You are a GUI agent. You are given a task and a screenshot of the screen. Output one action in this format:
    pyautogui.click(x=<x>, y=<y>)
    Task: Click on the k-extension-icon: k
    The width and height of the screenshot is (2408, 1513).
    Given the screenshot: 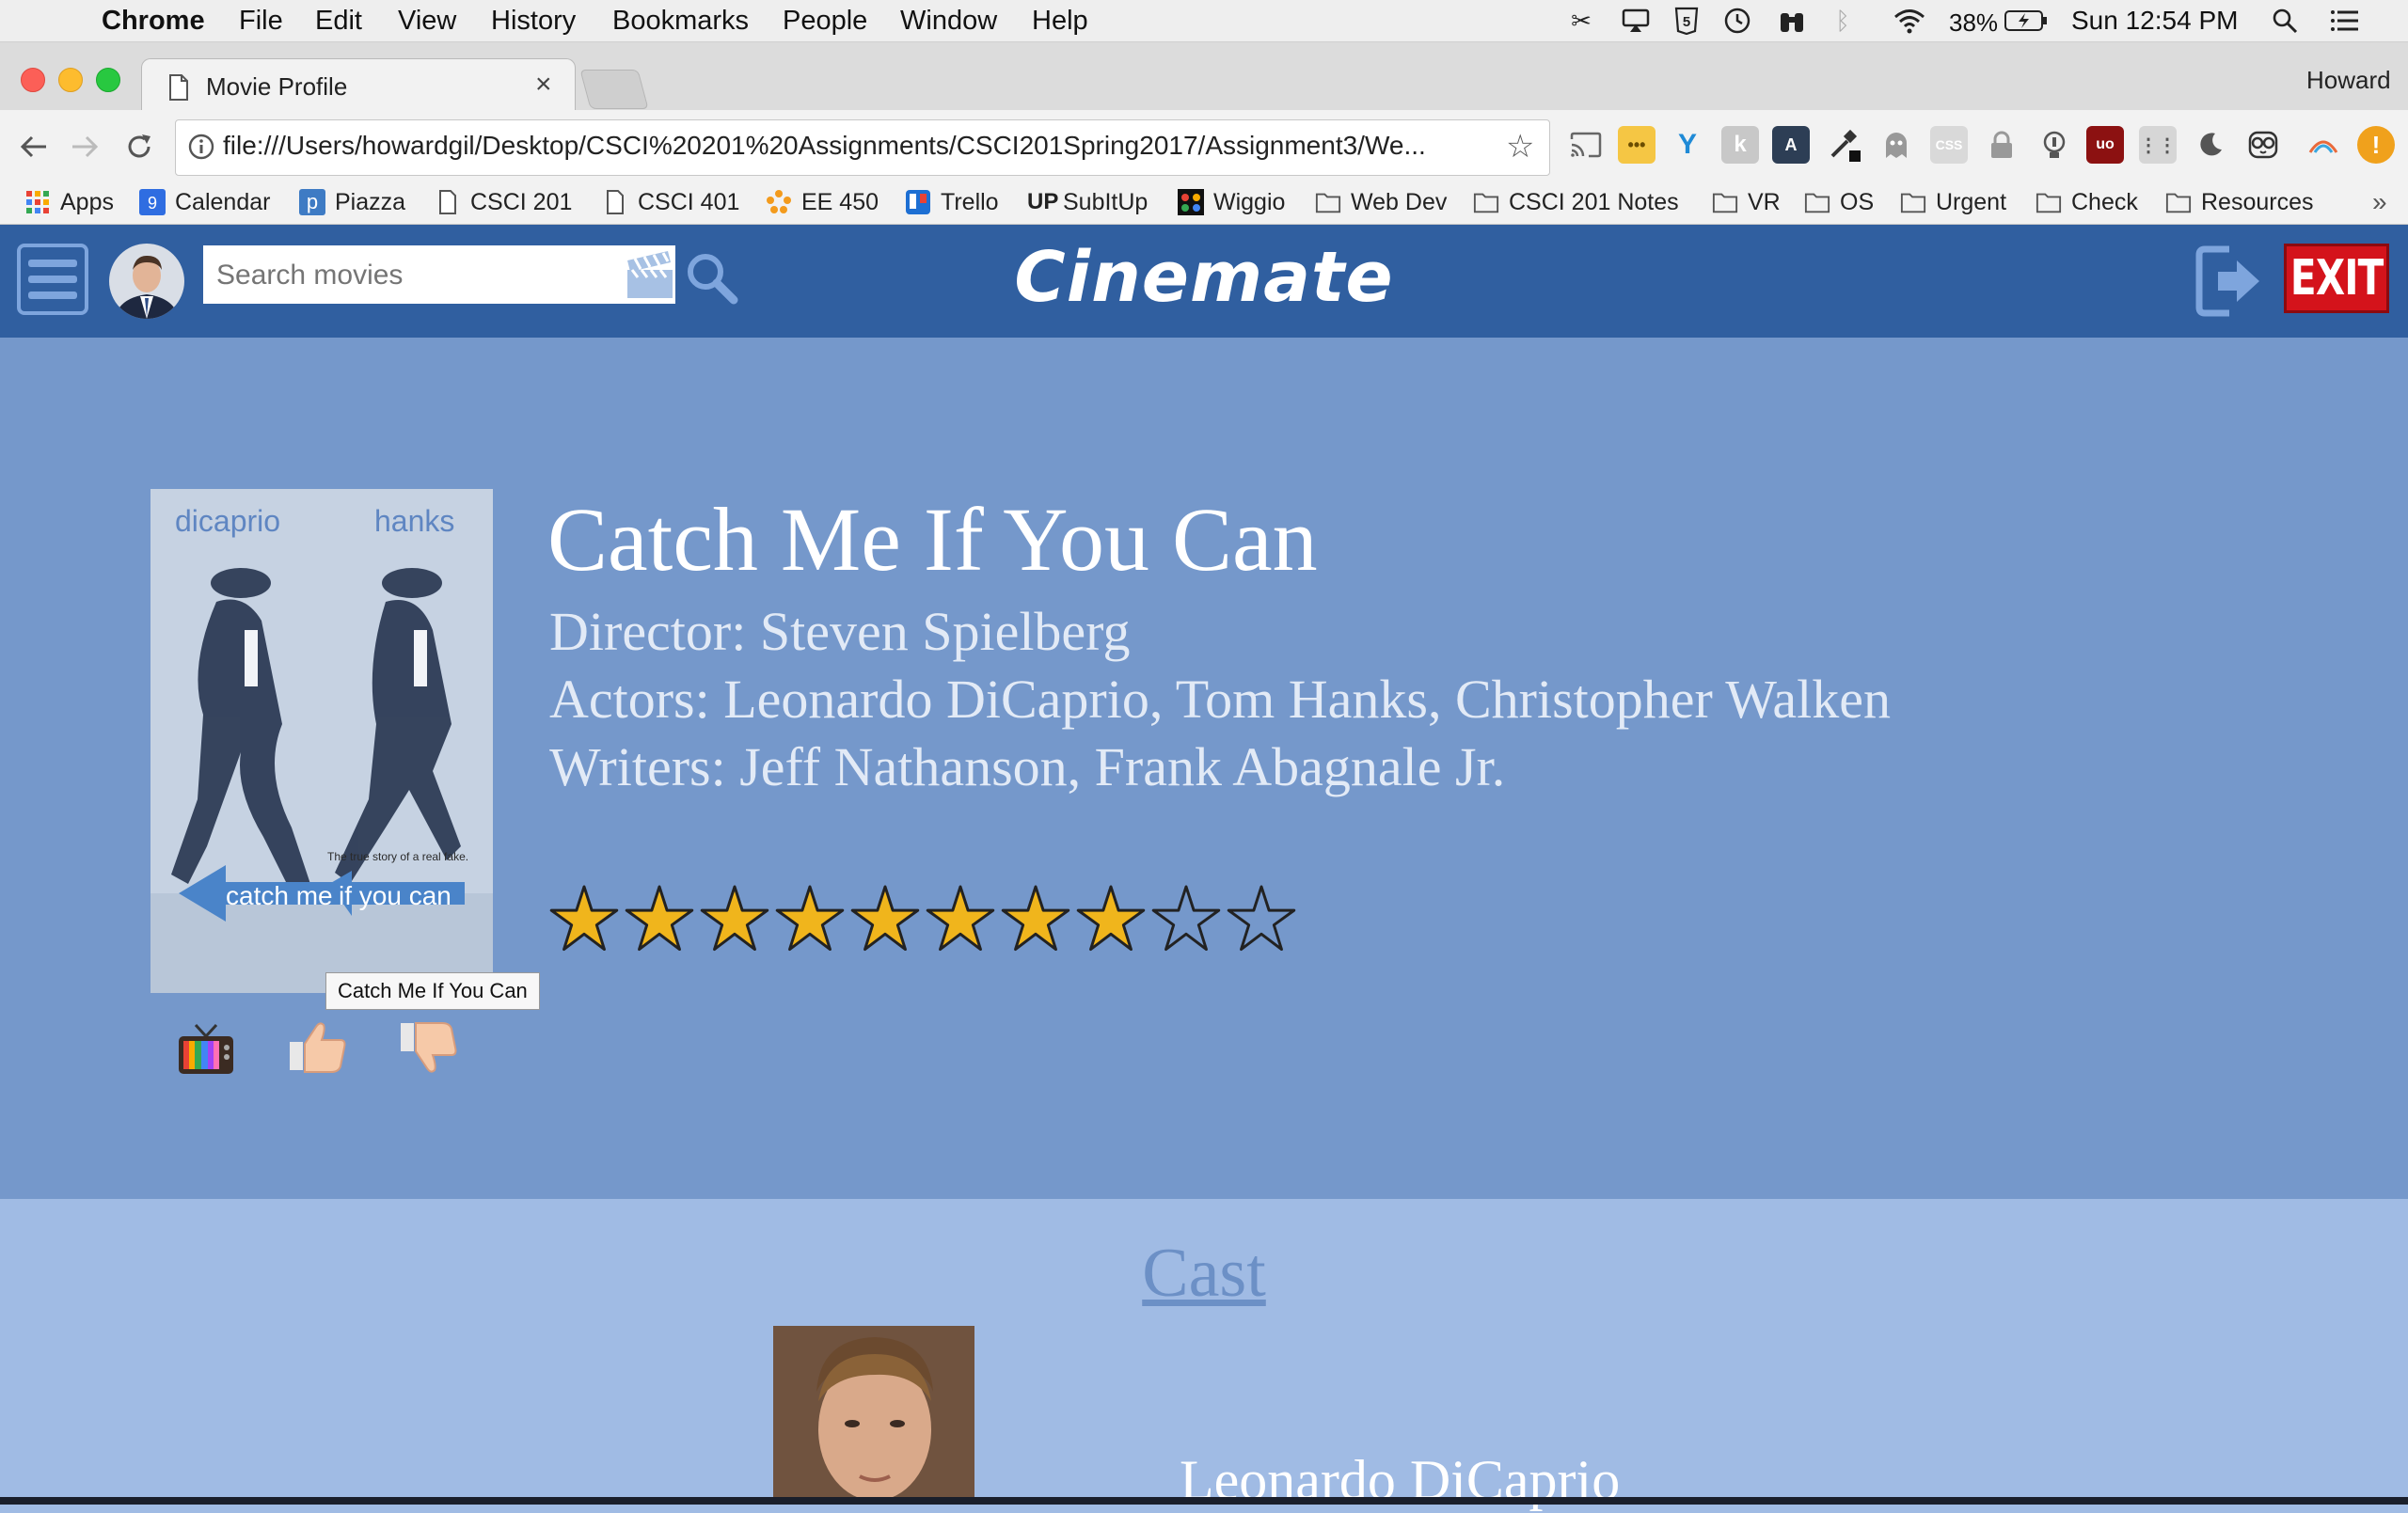 What is the action you would take?
    pyautogui.click(x=1740, y=145)
    